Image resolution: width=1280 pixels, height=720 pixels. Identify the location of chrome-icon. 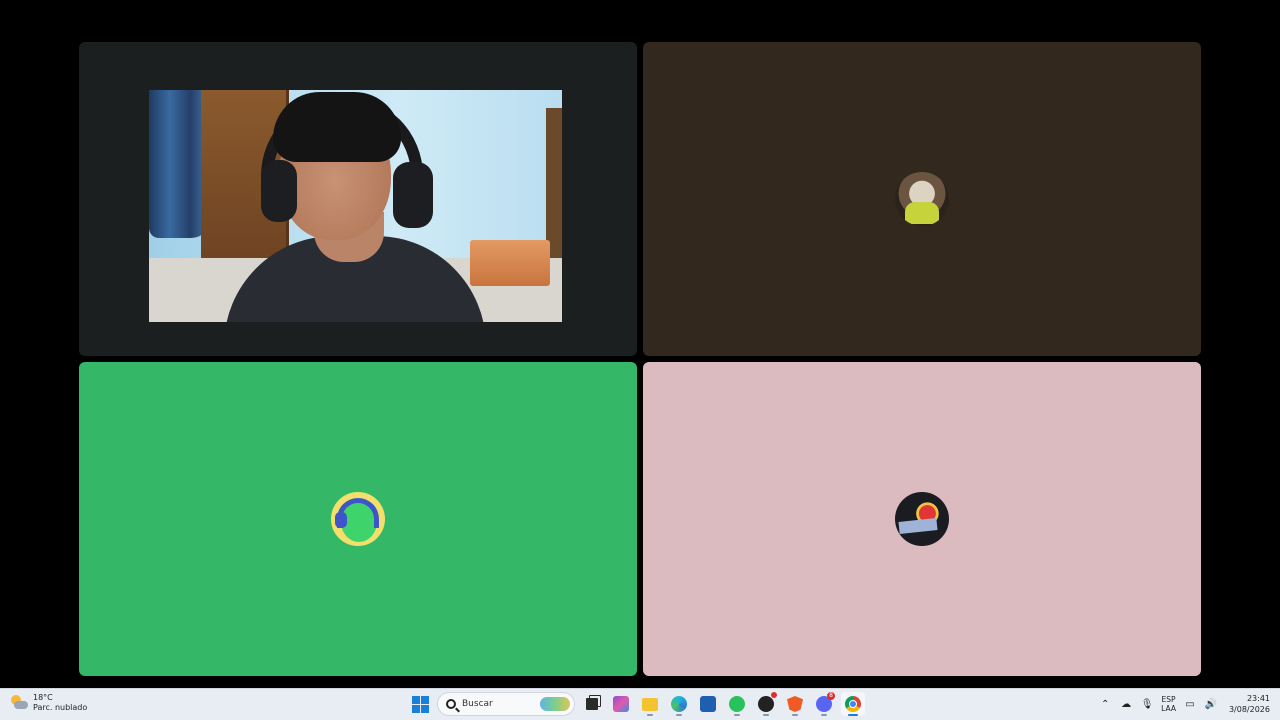
(853, 704).